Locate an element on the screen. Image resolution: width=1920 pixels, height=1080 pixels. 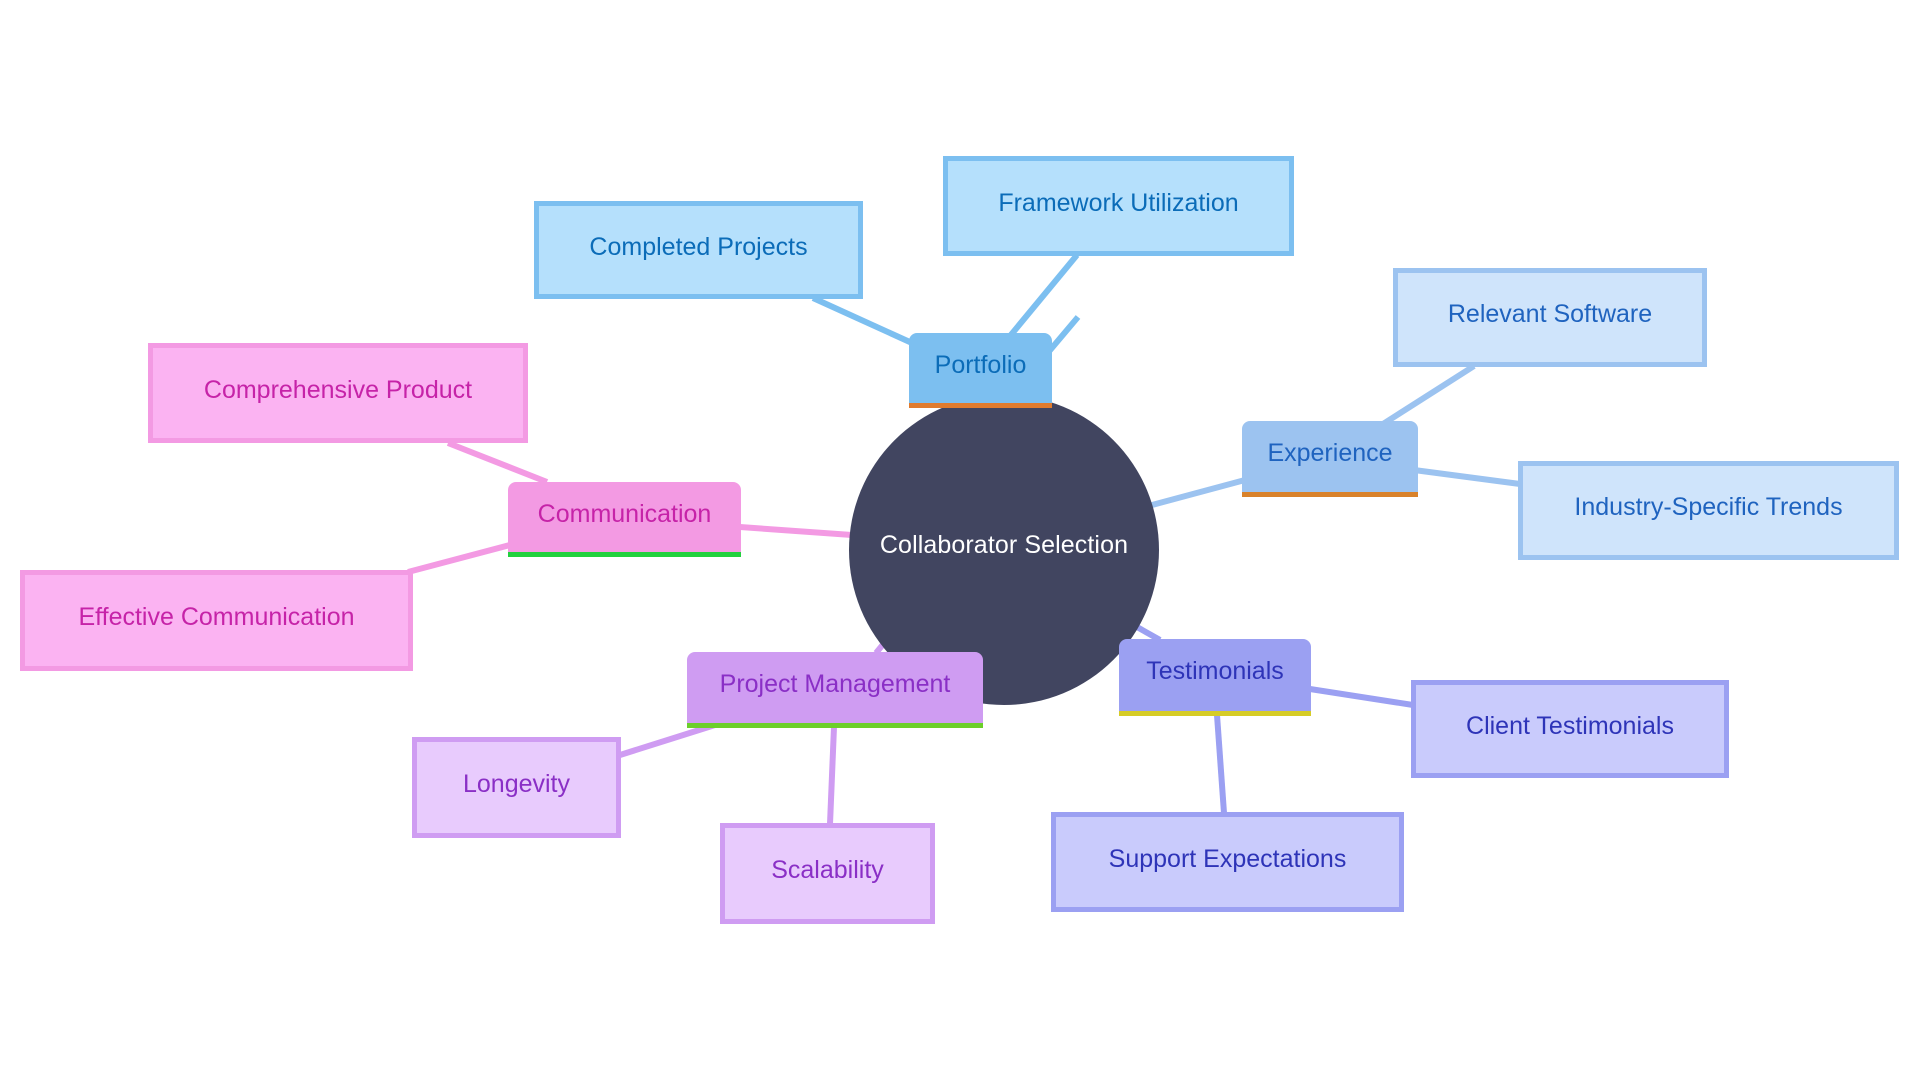
leaf-node-support-expectations: Support Expectations is located at coordinates (1227, 862).